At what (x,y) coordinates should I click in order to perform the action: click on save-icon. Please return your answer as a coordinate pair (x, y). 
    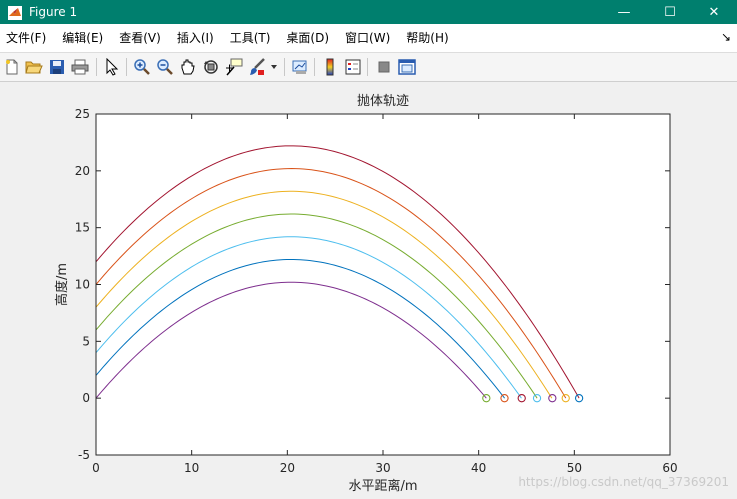
    Looking at the image, I should click on (57, 67).